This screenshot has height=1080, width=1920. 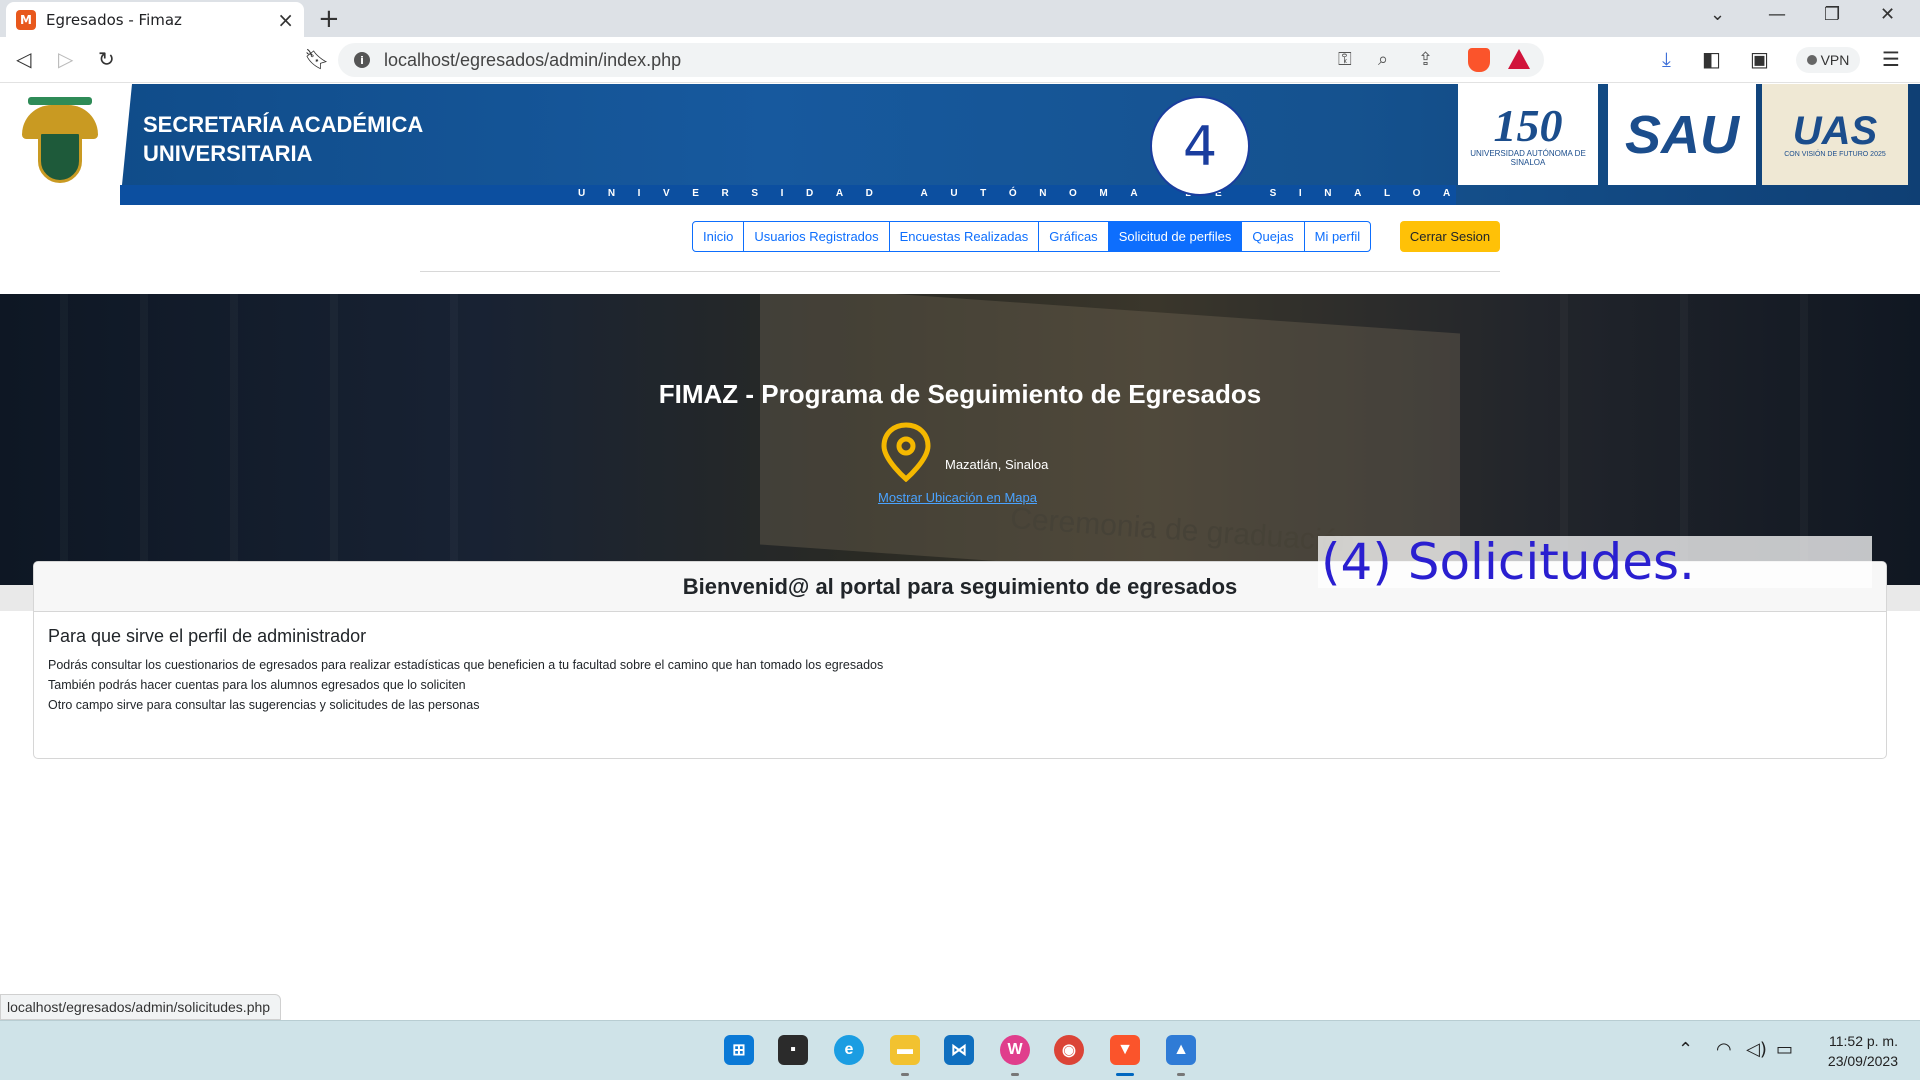 I want to click on secretaria-crest-logo, so click(x=60, y=144).